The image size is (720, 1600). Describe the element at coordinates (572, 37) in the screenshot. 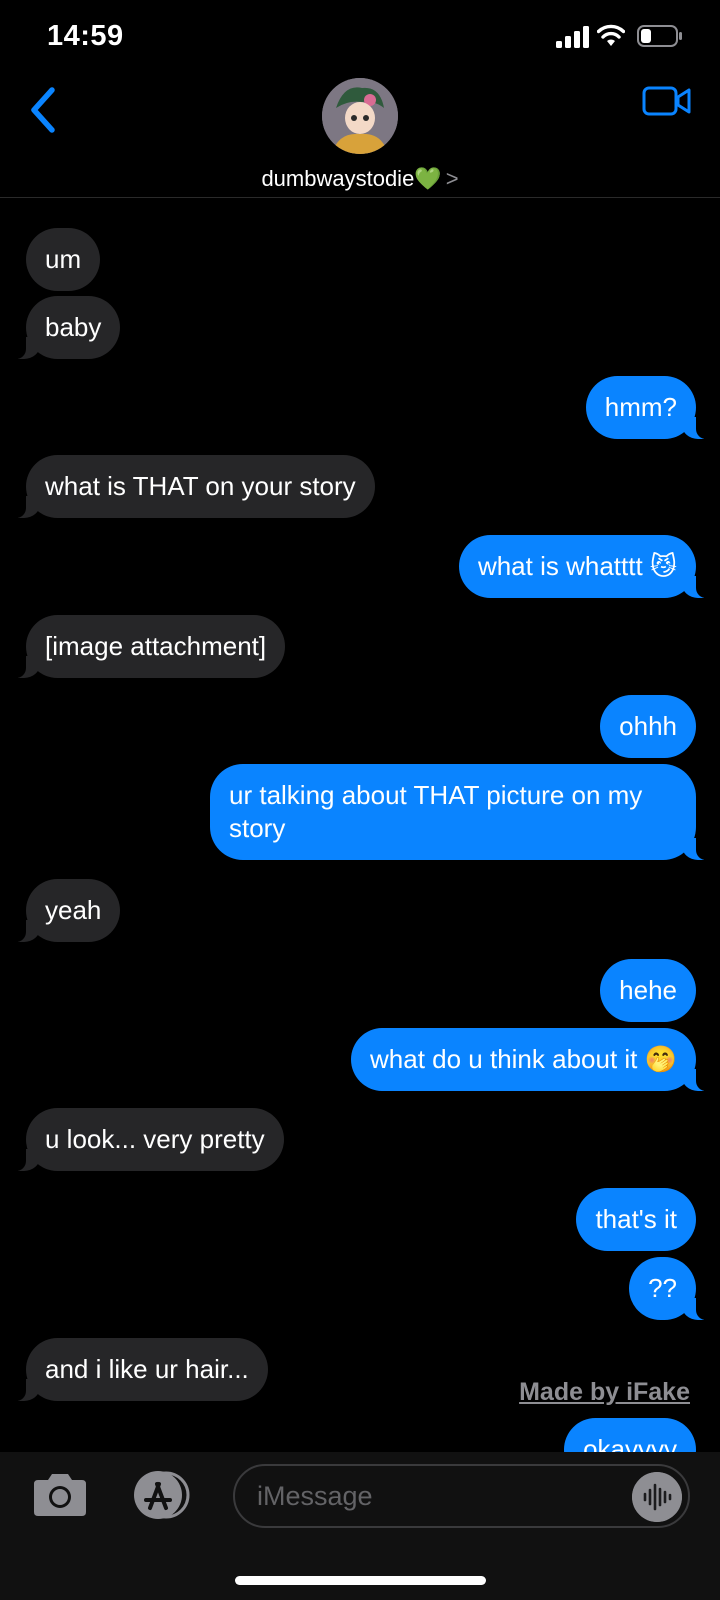

I see `cellular-signal-icon` at that location.